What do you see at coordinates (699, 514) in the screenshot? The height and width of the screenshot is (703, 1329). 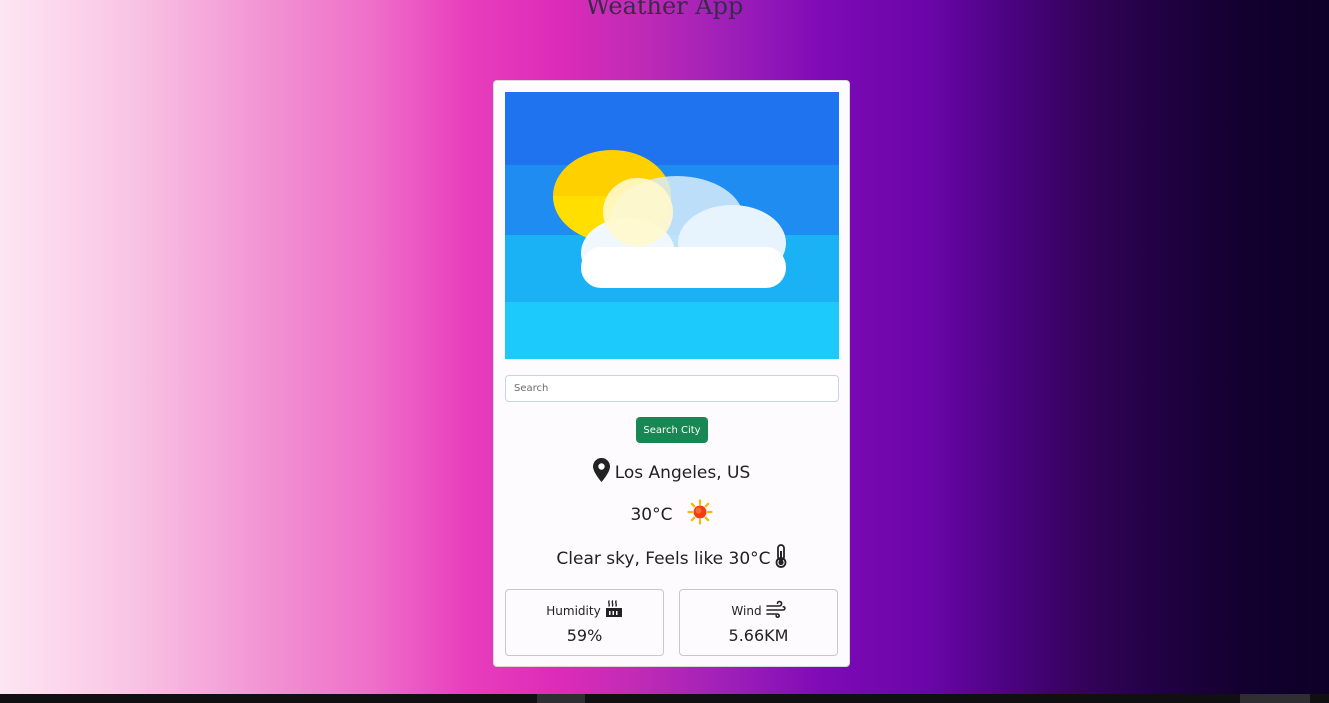 I see `sun-icon` at bounding box center [699, 514].